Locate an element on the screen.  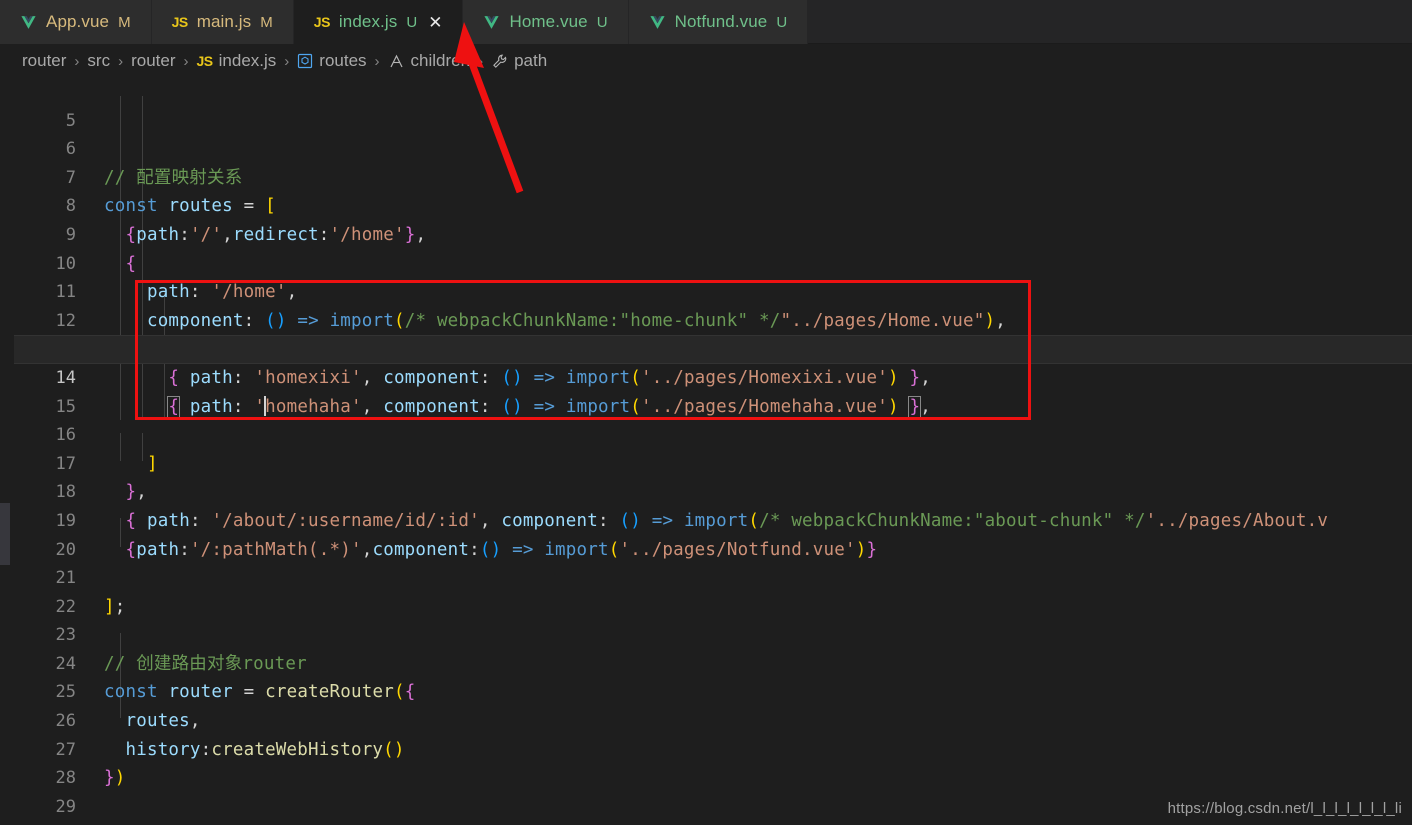
breadcrumb-label: index.js is located at coordinates (247, 60).